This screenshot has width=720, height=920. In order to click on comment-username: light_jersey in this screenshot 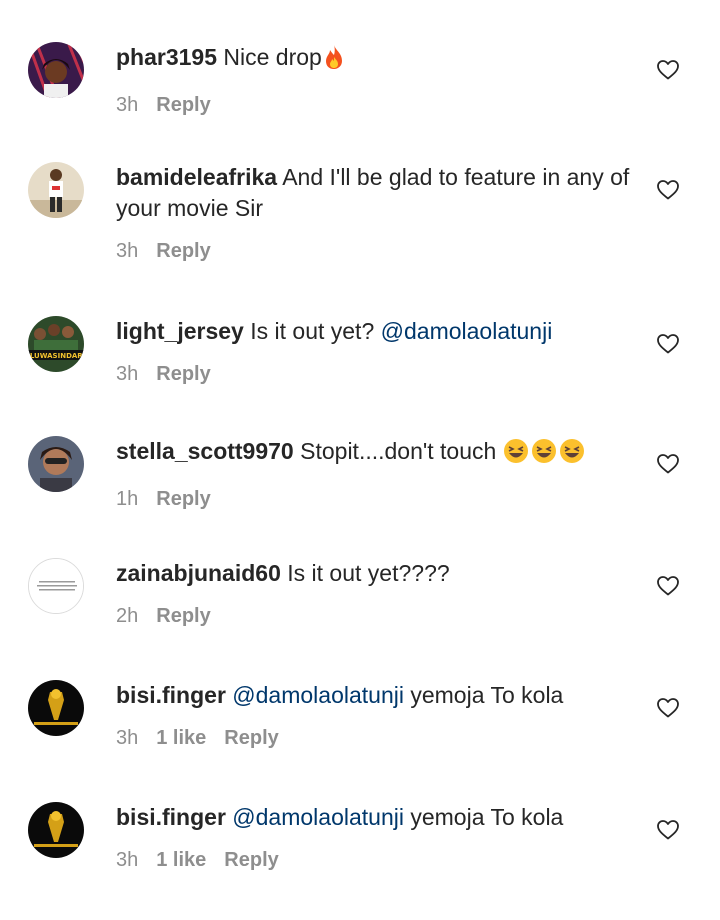, I will do `click(180, 331)`.